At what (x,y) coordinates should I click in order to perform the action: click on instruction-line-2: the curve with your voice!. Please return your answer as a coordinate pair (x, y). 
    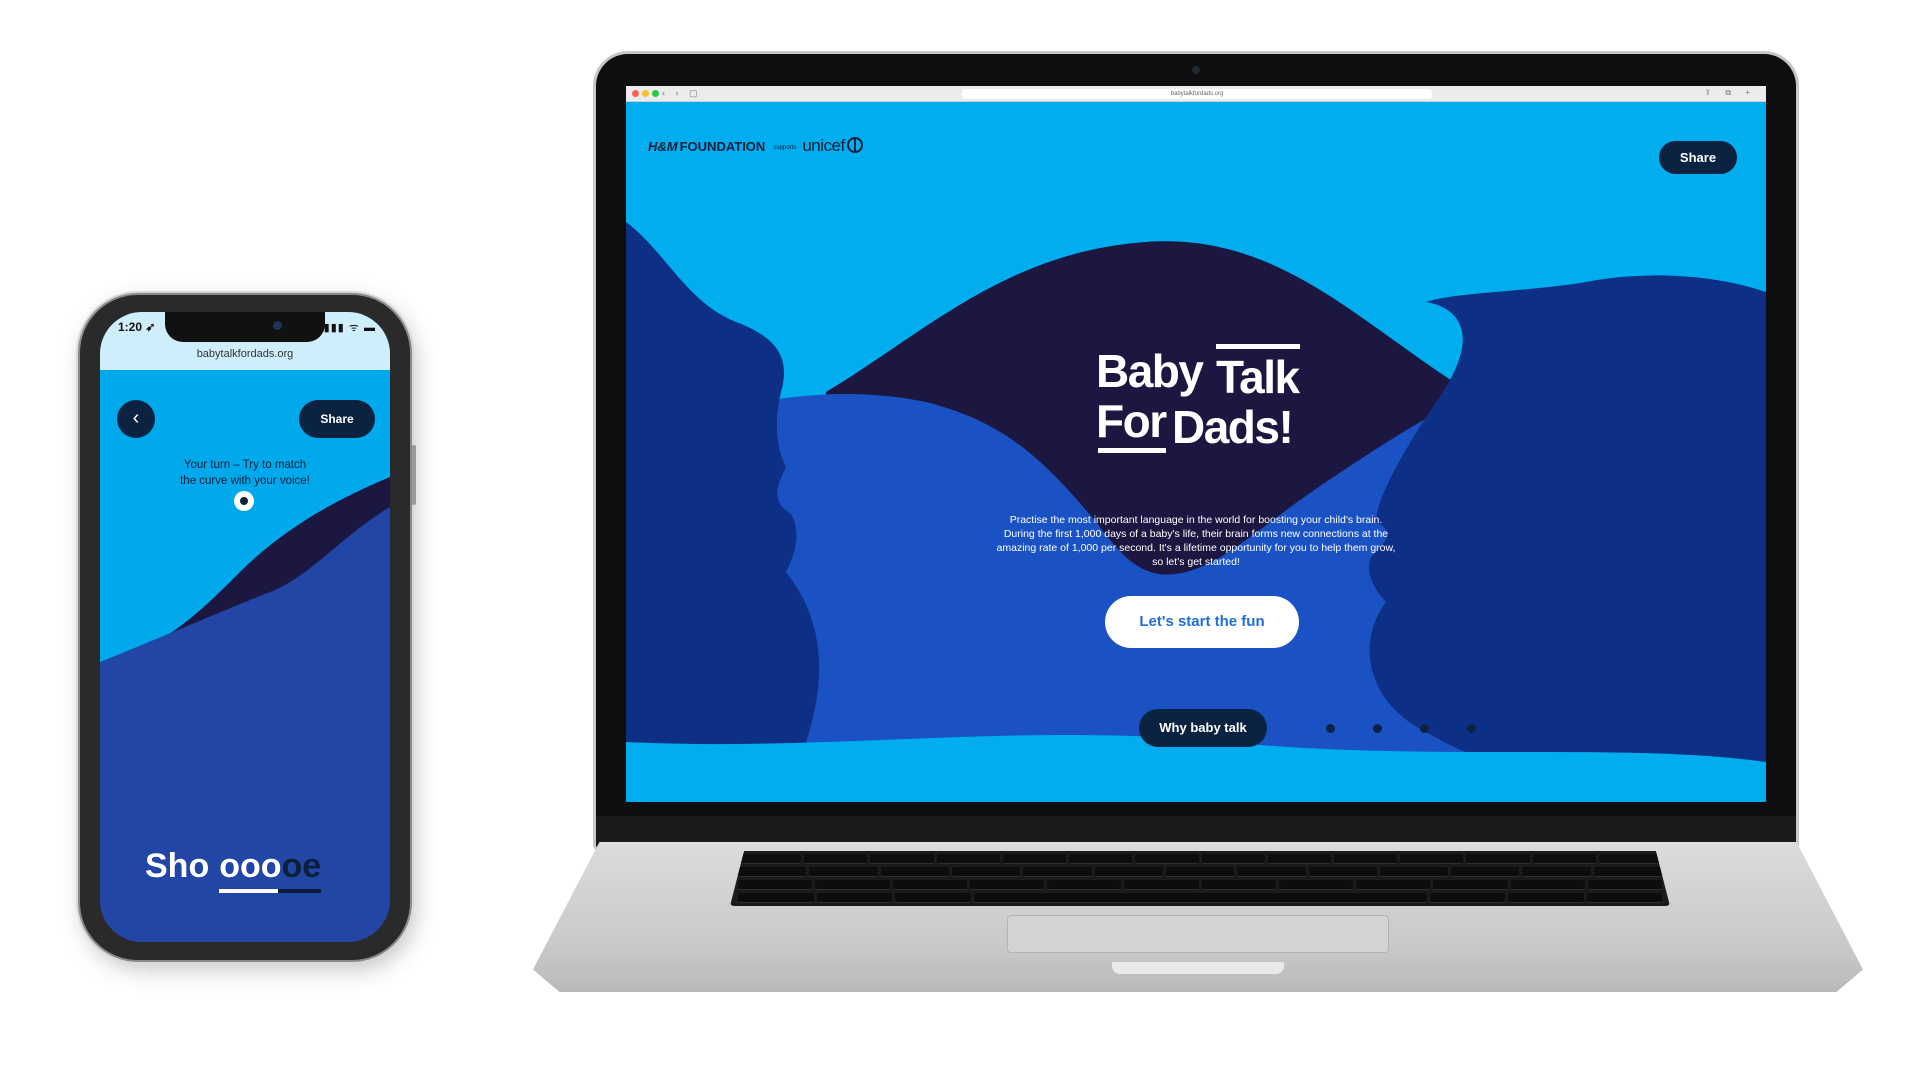
    Looking at the image, I should click on (245, 481).